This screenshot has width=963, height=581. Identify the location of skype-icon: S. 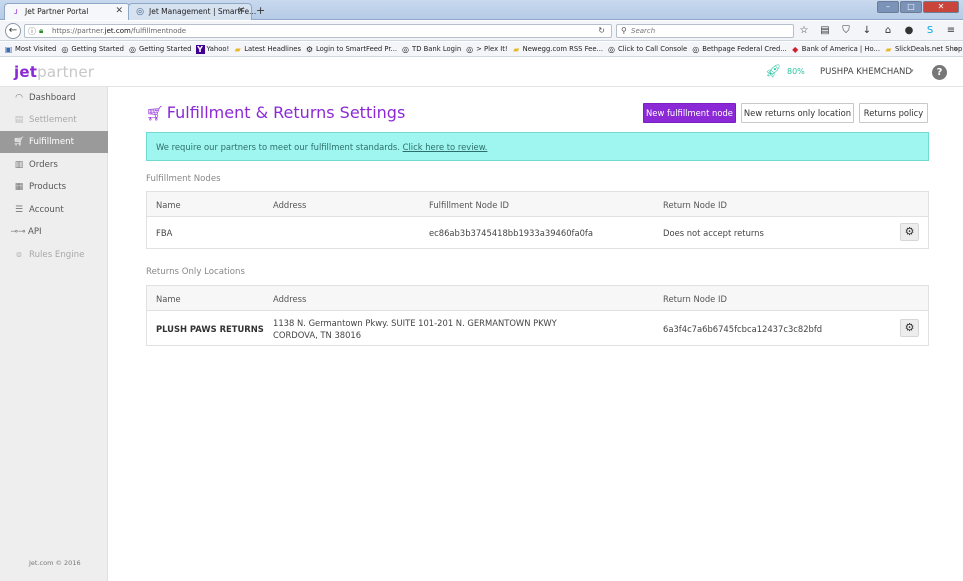
(930, 30).